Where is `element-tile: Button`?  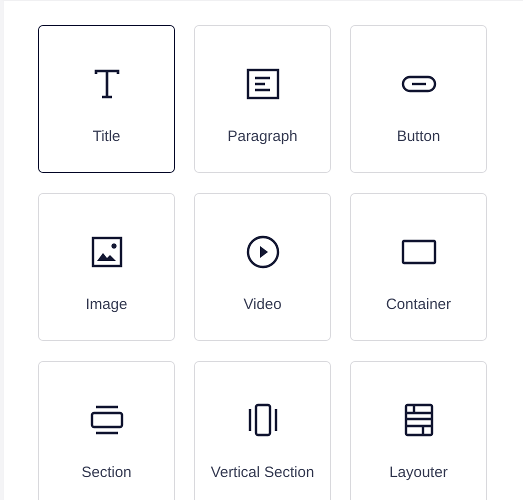
element-tile: Button is located at coordinates (418, 99).